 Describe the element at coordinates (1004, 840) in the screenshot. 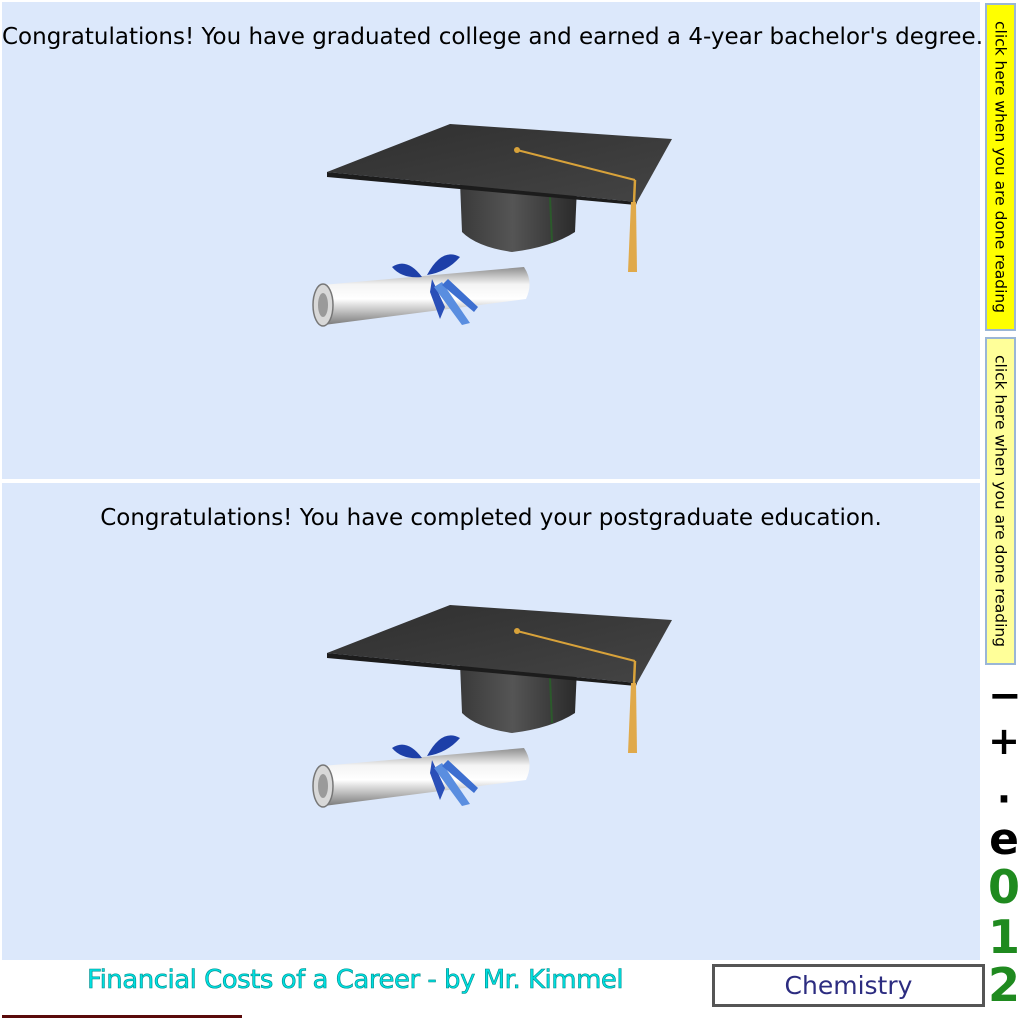

I see `exponent-key: e` at that location.